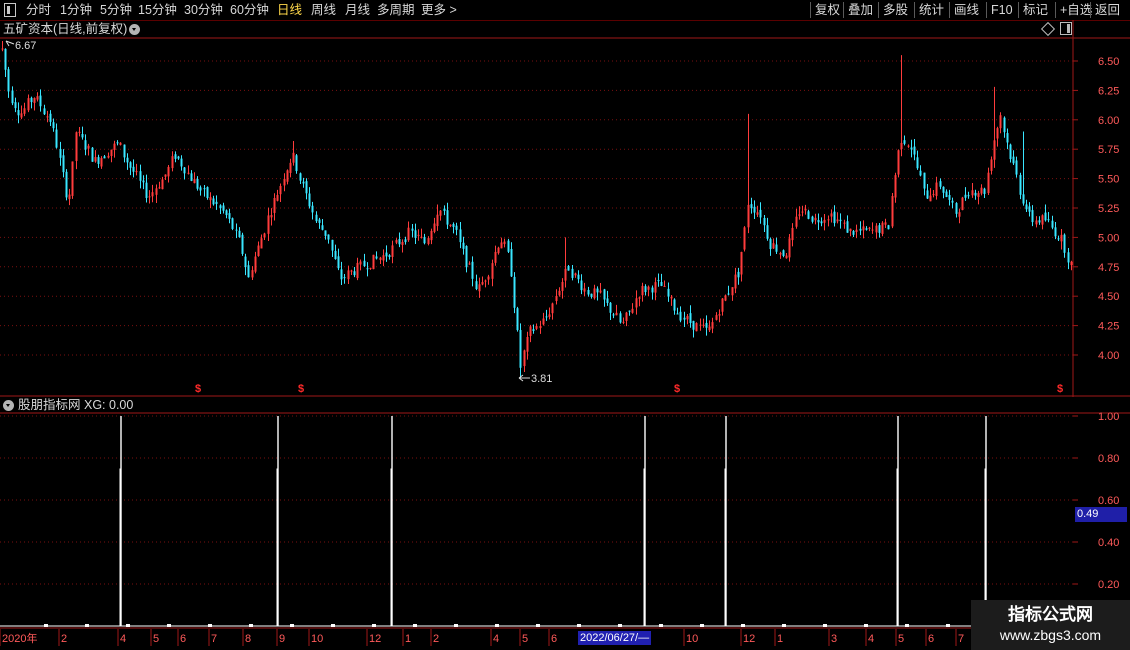 This screenshot has height=650, width=1130. I want to click on date-label: 2020年, so click(20, 639).